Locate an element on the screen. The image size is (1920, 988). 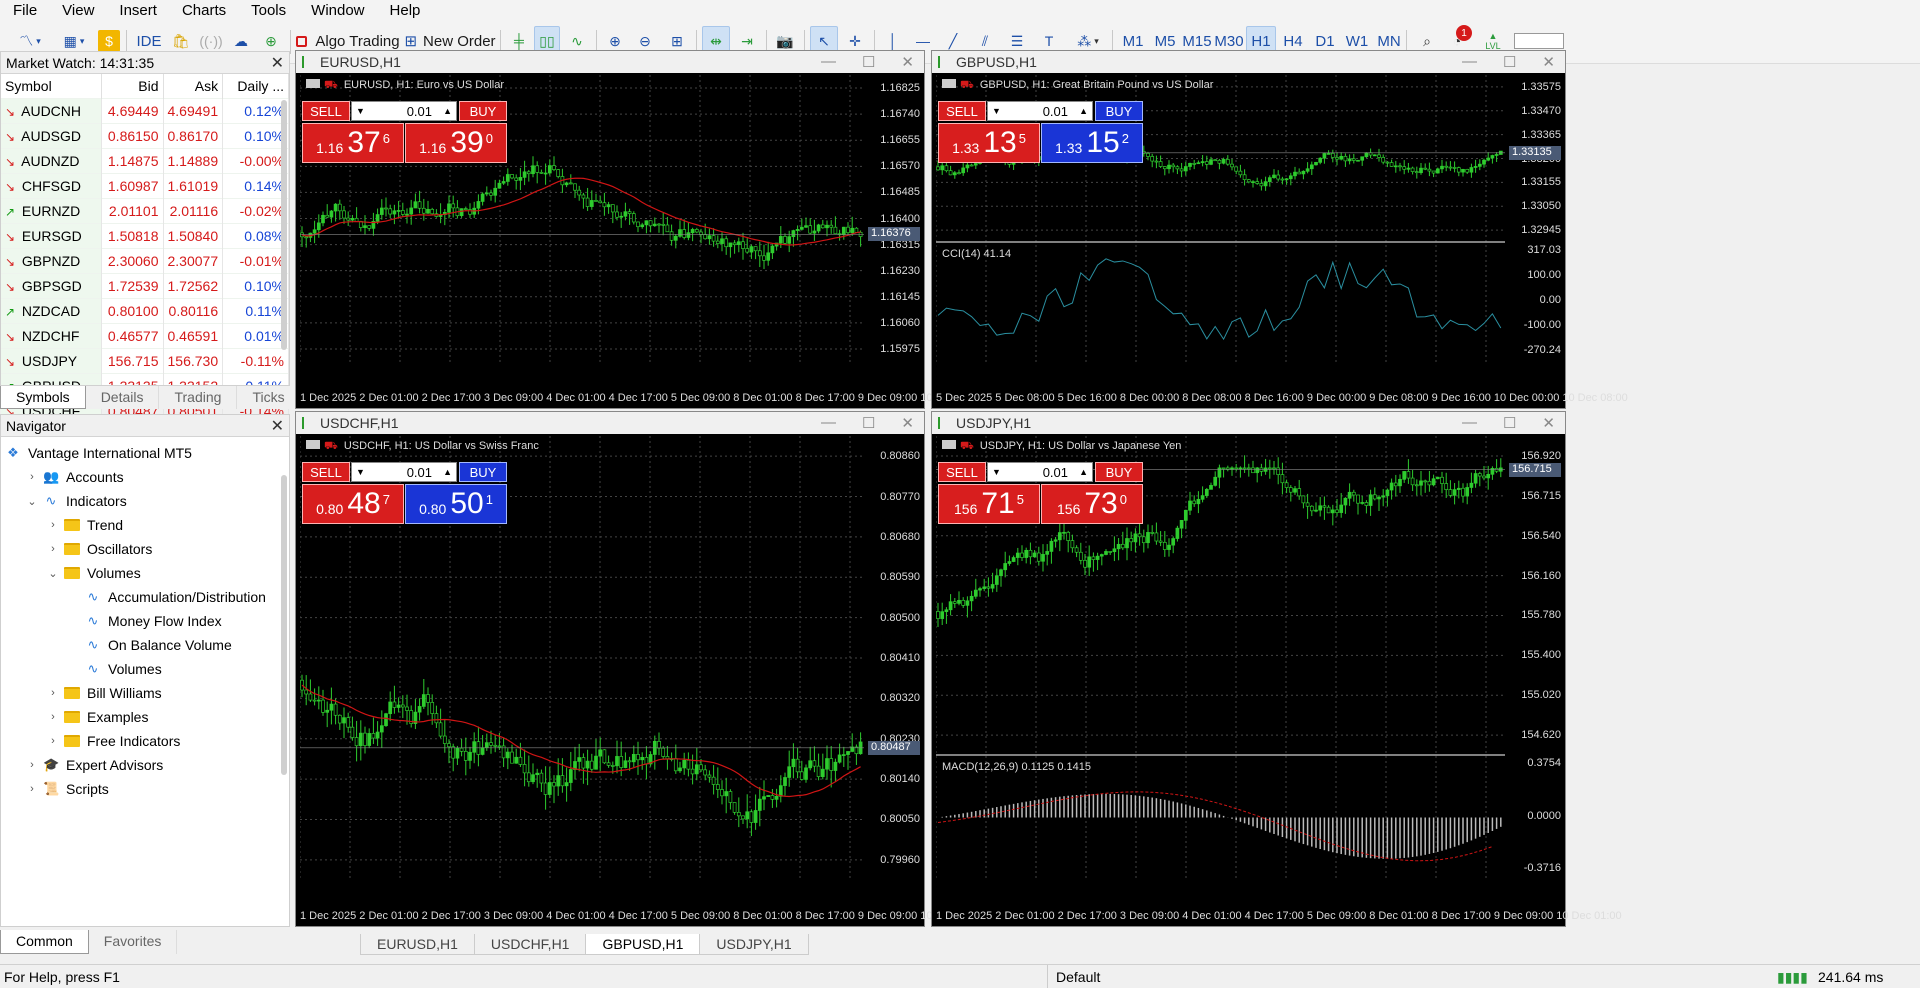
ask-price-box: 1.33 15 2 is located at coordinates (1092, 143).